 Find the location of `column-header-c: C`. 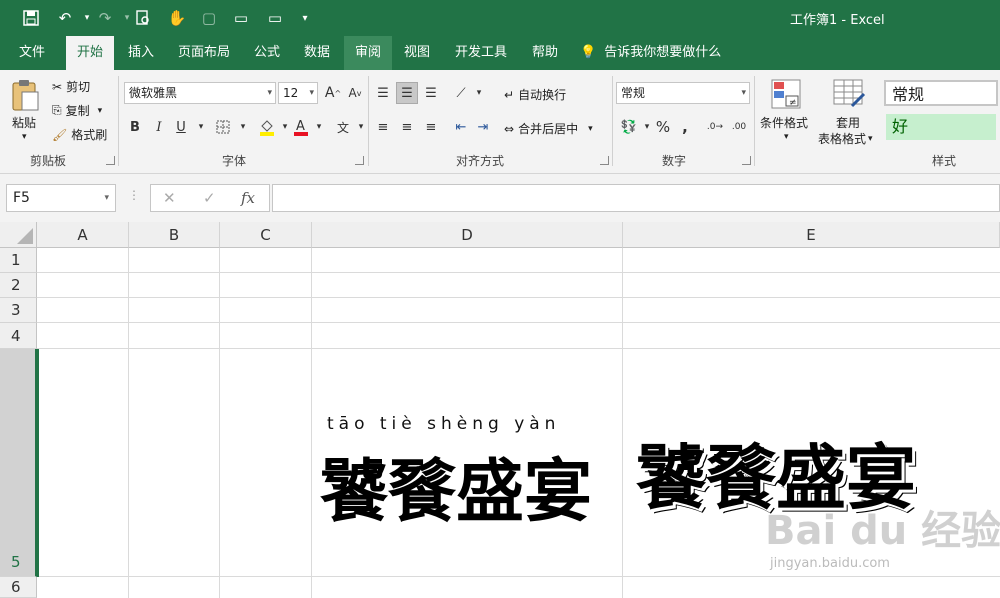

column-header-c: C is located at coordinates (266, 235).